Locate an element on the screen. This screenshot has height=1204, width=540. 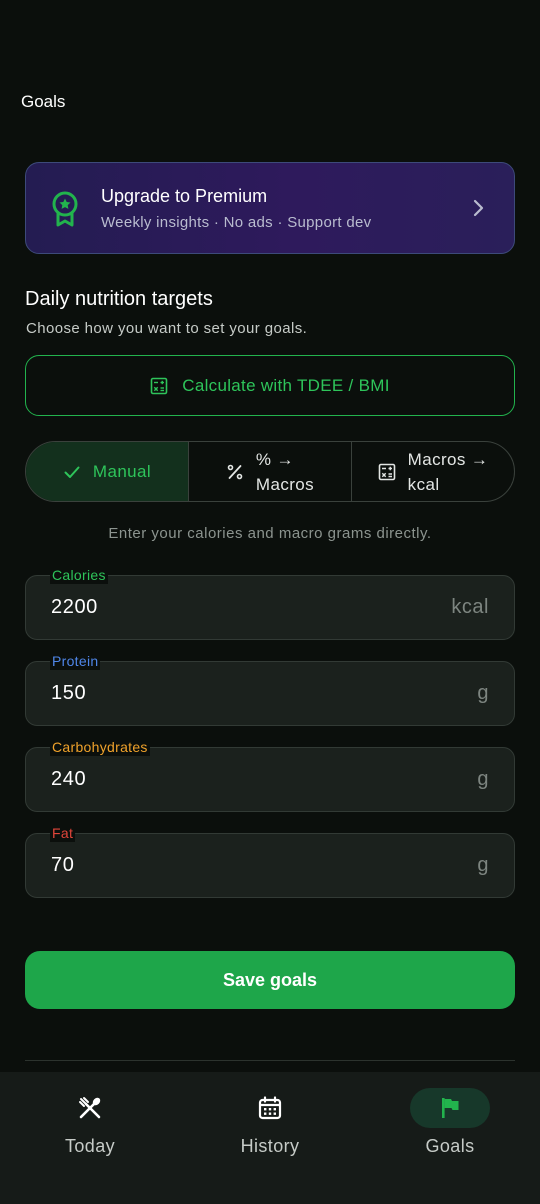
save-goals-button: Save goals is located at coordinates (270, 980).